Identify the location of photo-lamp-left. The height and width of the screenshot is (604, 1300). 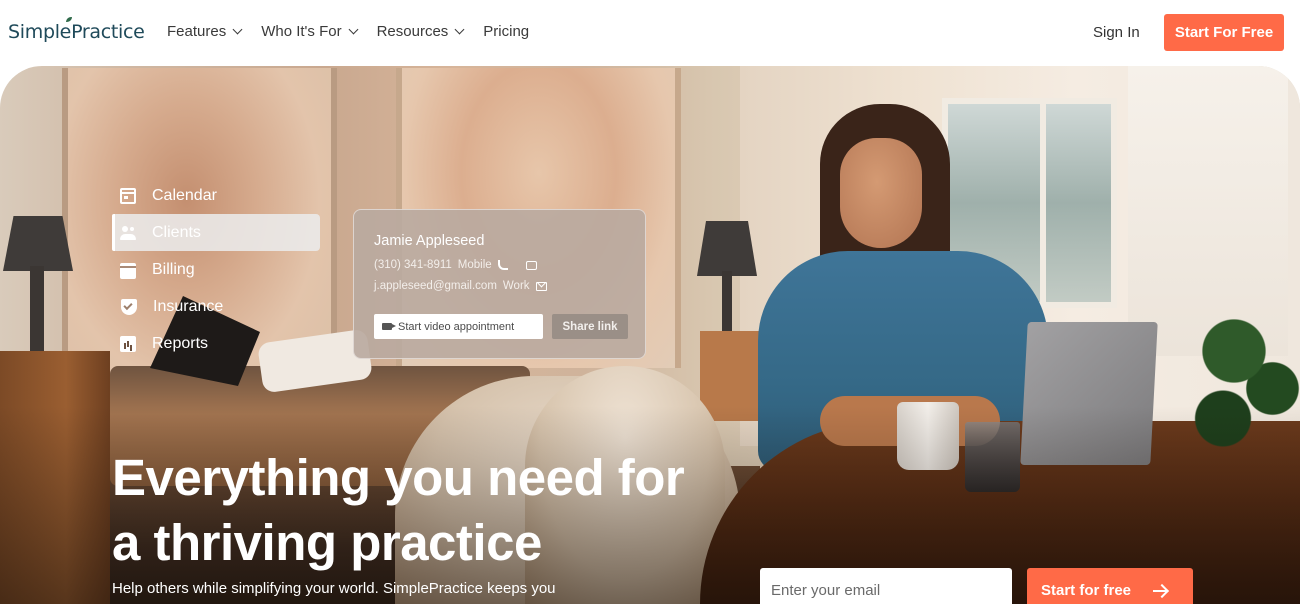
(38, 243).